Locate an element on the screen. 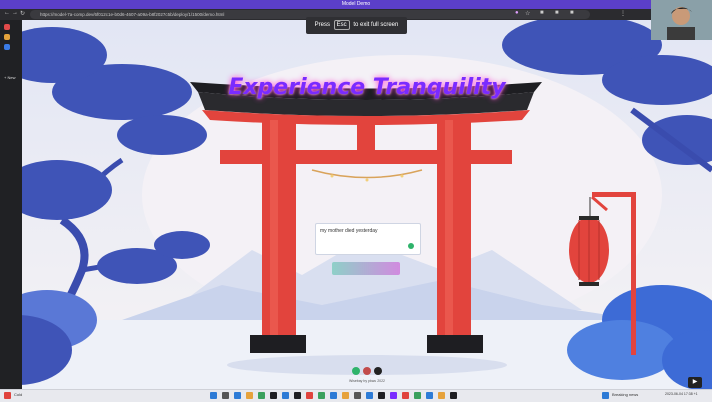  start-icon is located at coordinates (213, 395).